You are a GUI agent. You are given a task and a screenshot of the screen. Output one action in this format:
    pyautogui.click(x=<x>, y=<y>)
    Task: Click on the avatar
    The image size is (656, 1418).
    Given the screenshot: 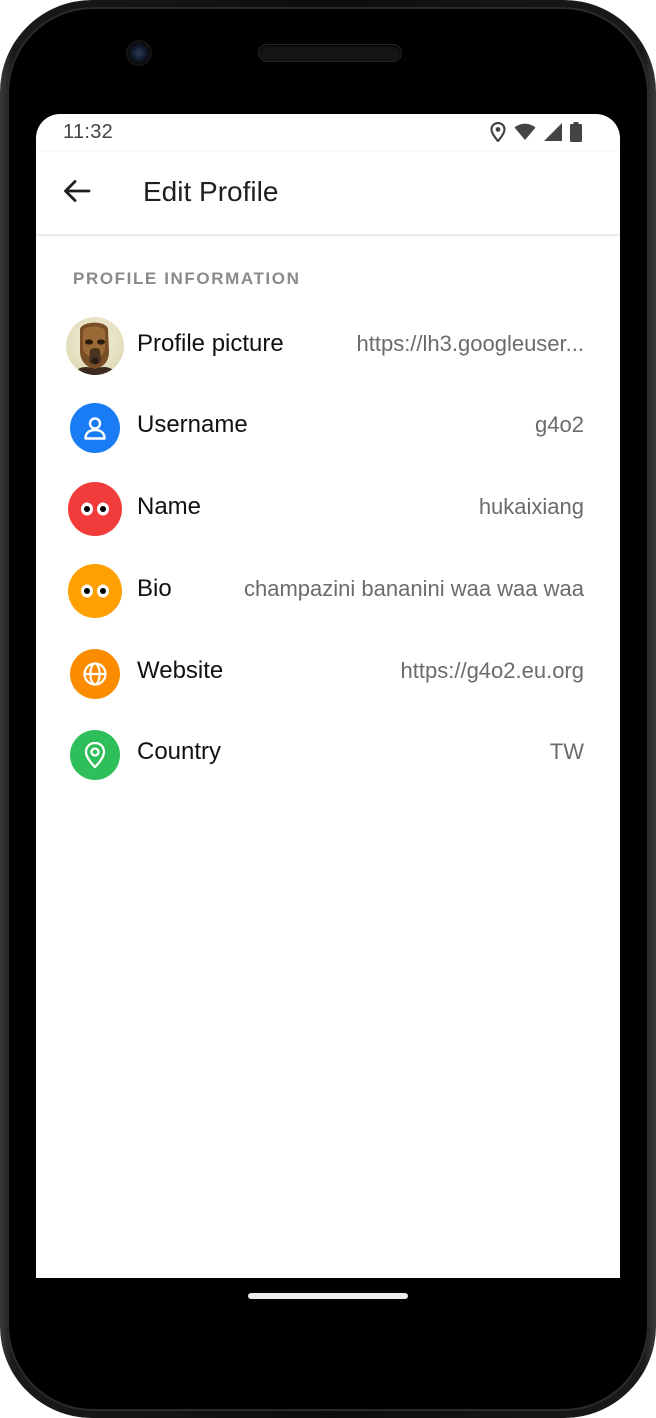 What is the action you would take?
    pyautogui.click(x=95, y=346)
    